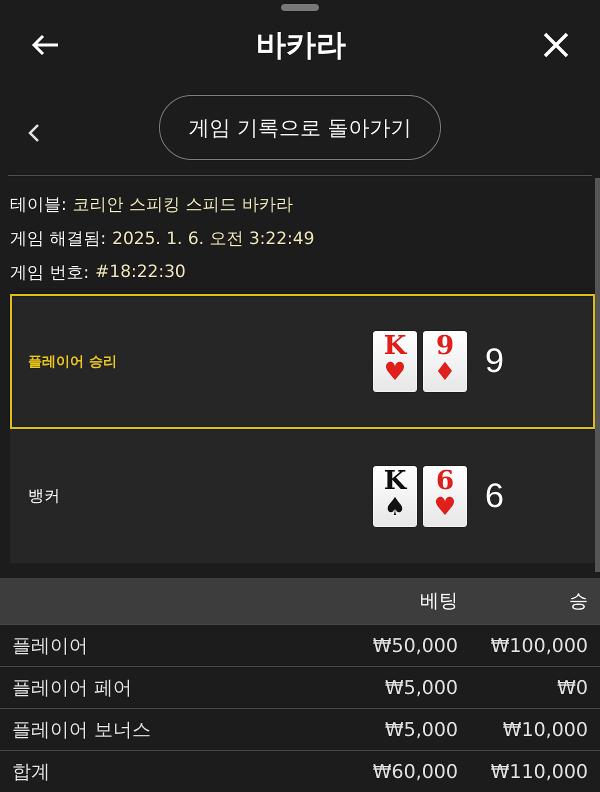 This screenshot has width=600, height=792. I want to click on chevron-left-icon, so click(34, 132).